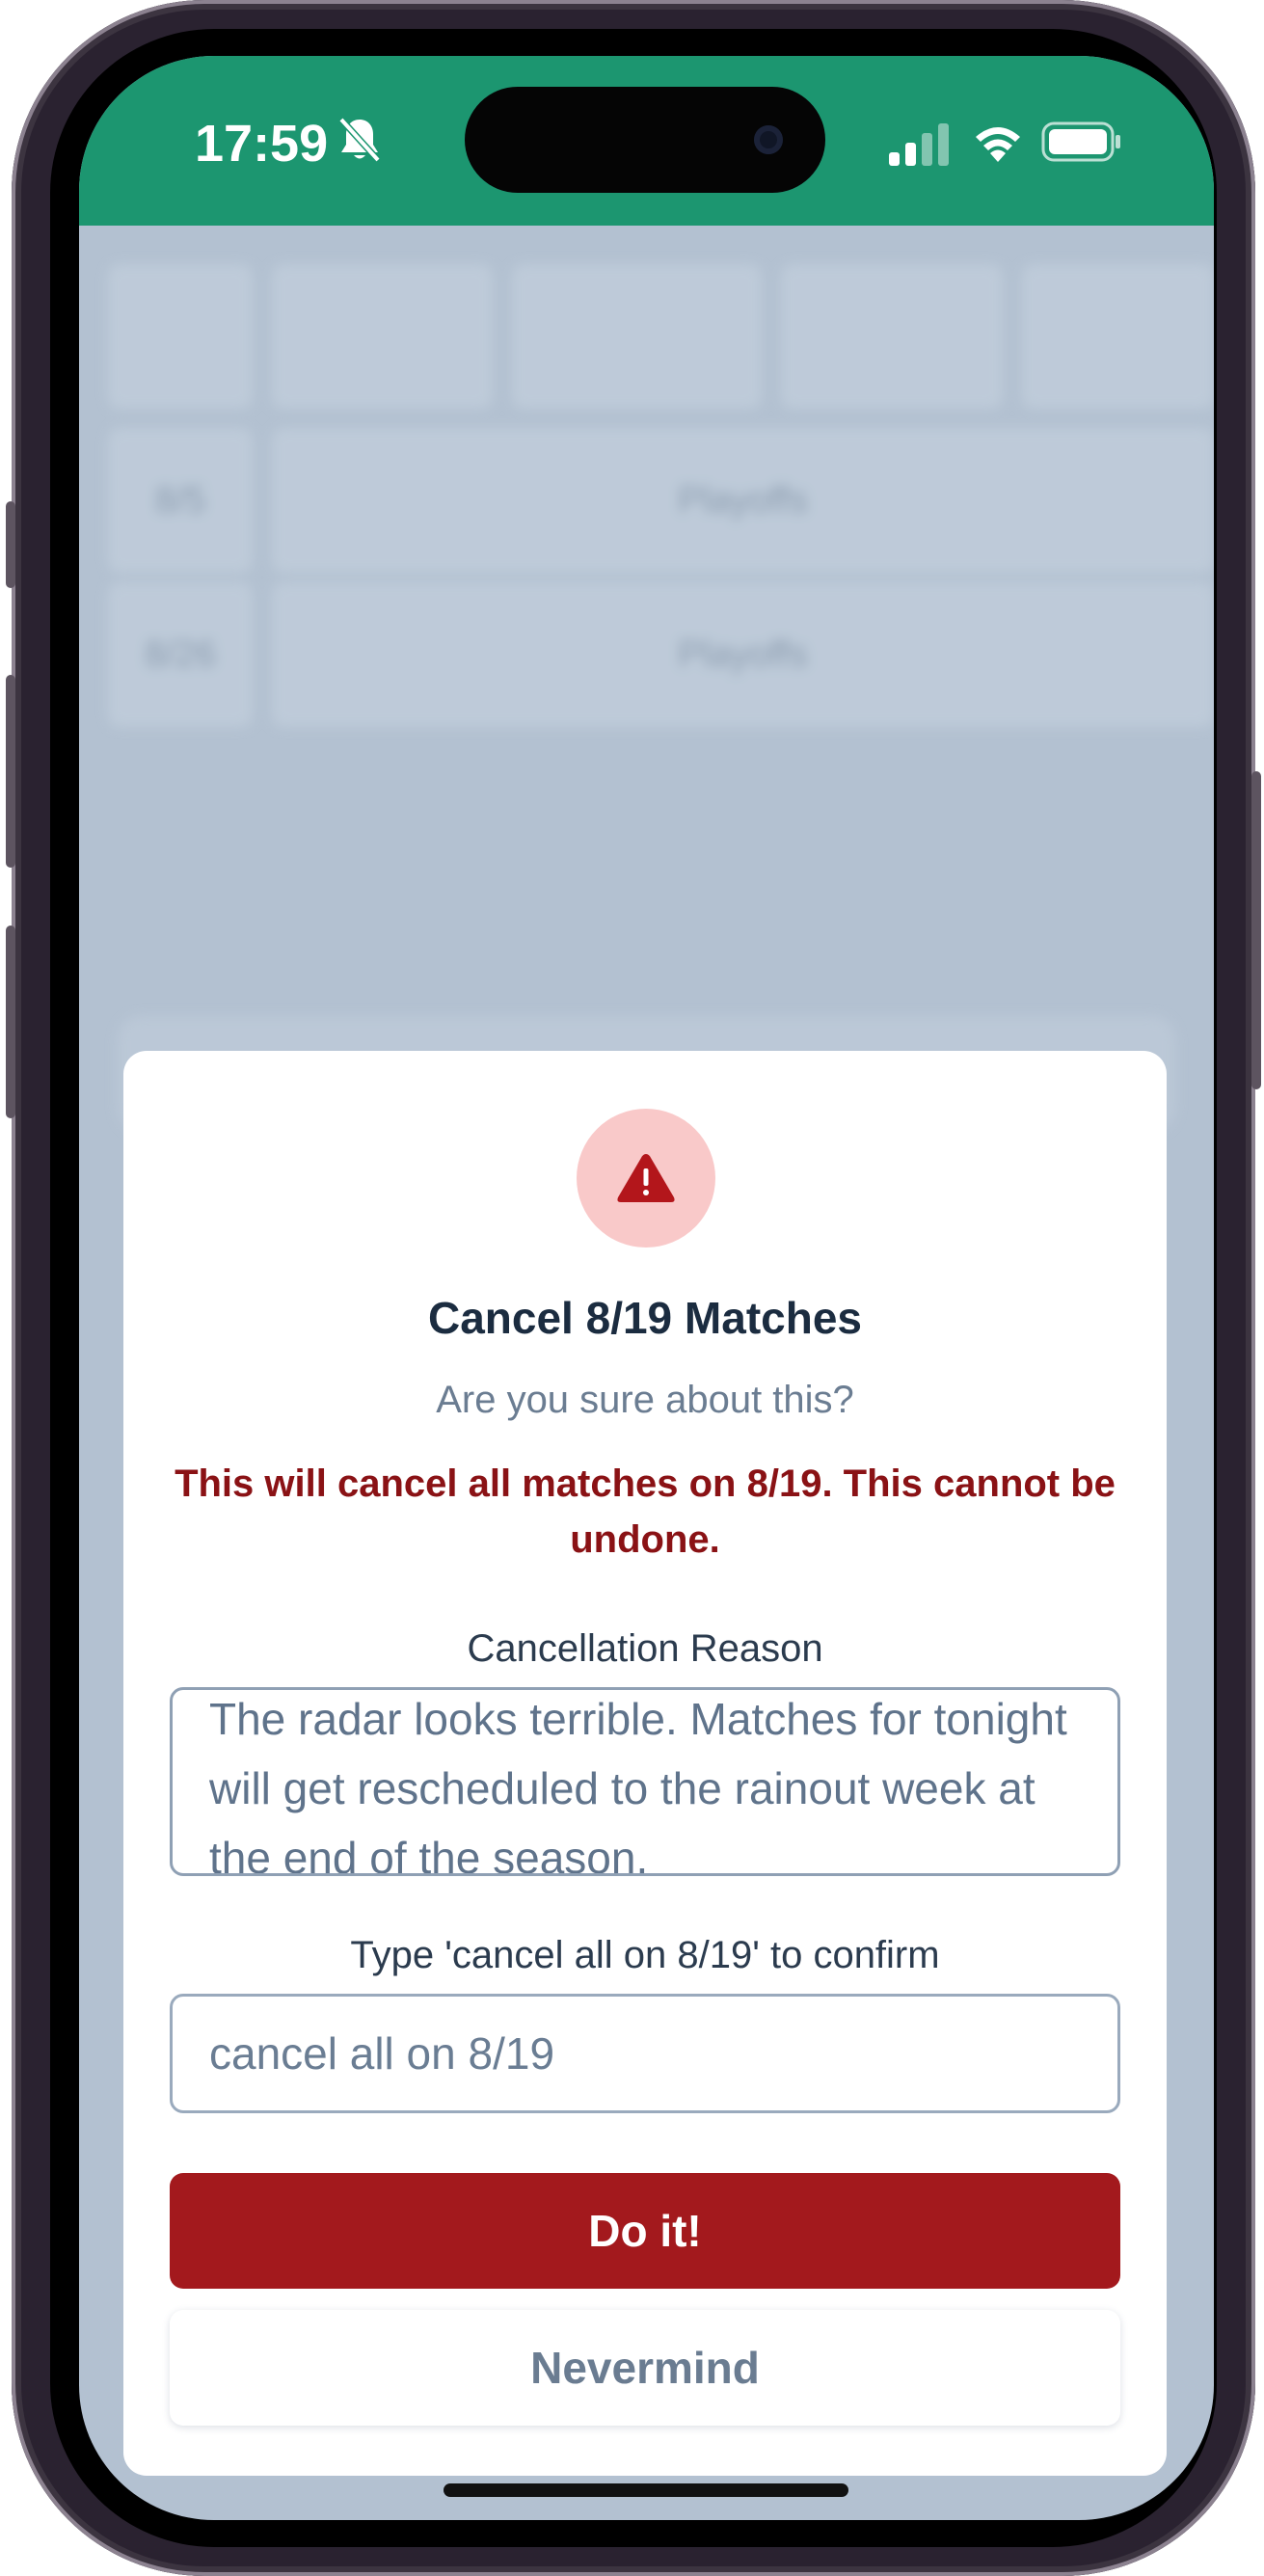  I want to click on battery-icon, so click(1081, 142).